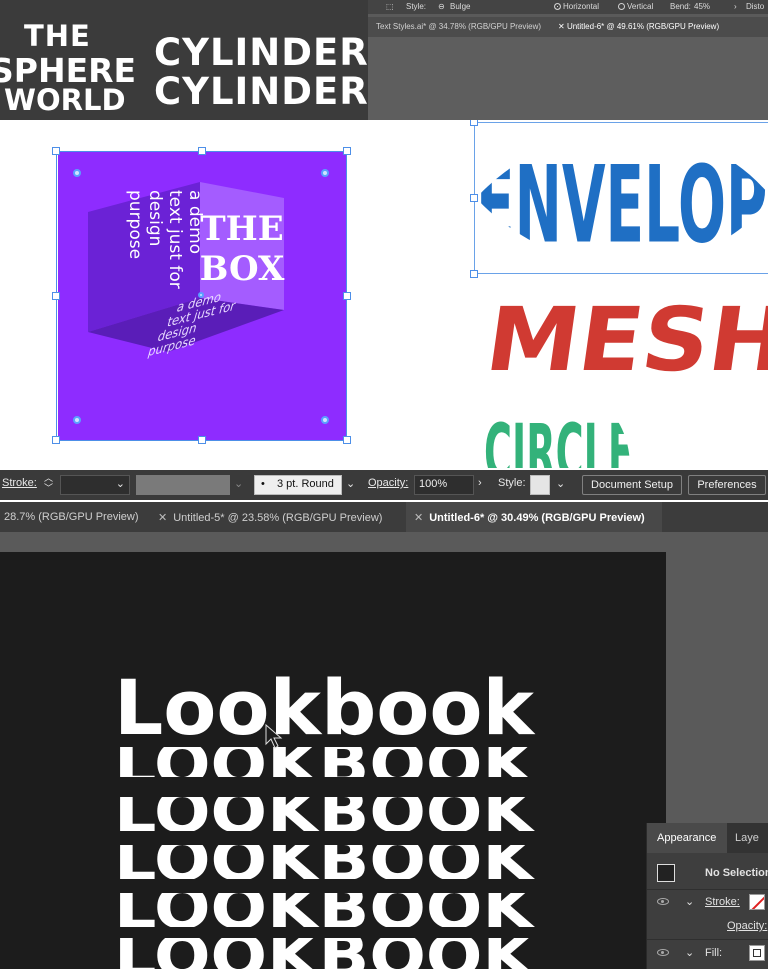 The image size is (768, 969). I want to click on bend-label: Bend:, so click(680, 6).